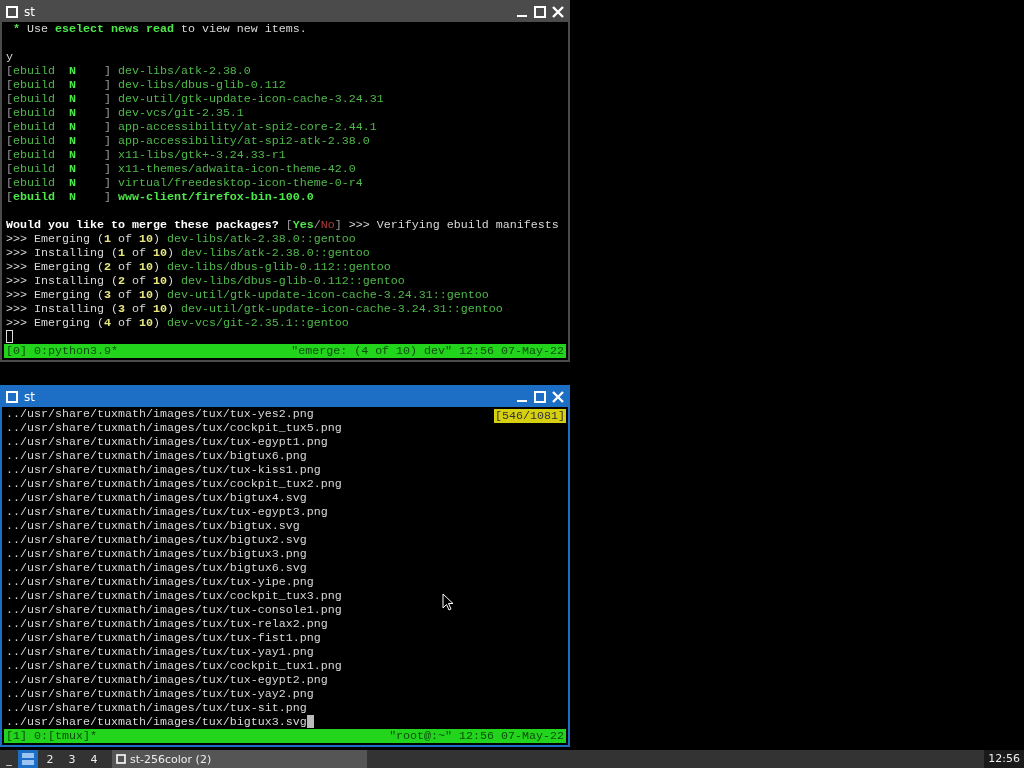  Describe the element at coordinates (174, 596) in the screenshot. I see `terminal-line: ../usr/share/tuxmath/images/tux/cockpit_tux3.png` at that location.